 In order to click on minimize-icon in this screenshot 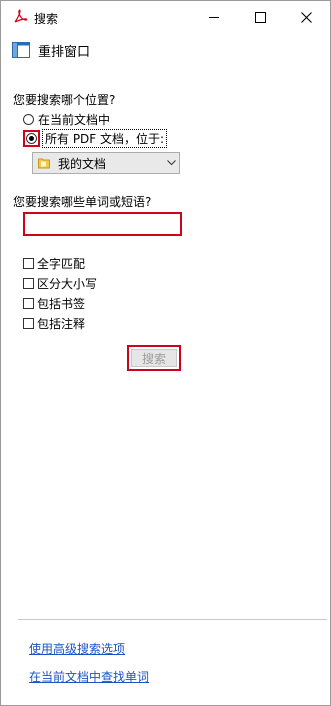, I will do `click(214, 17)`.